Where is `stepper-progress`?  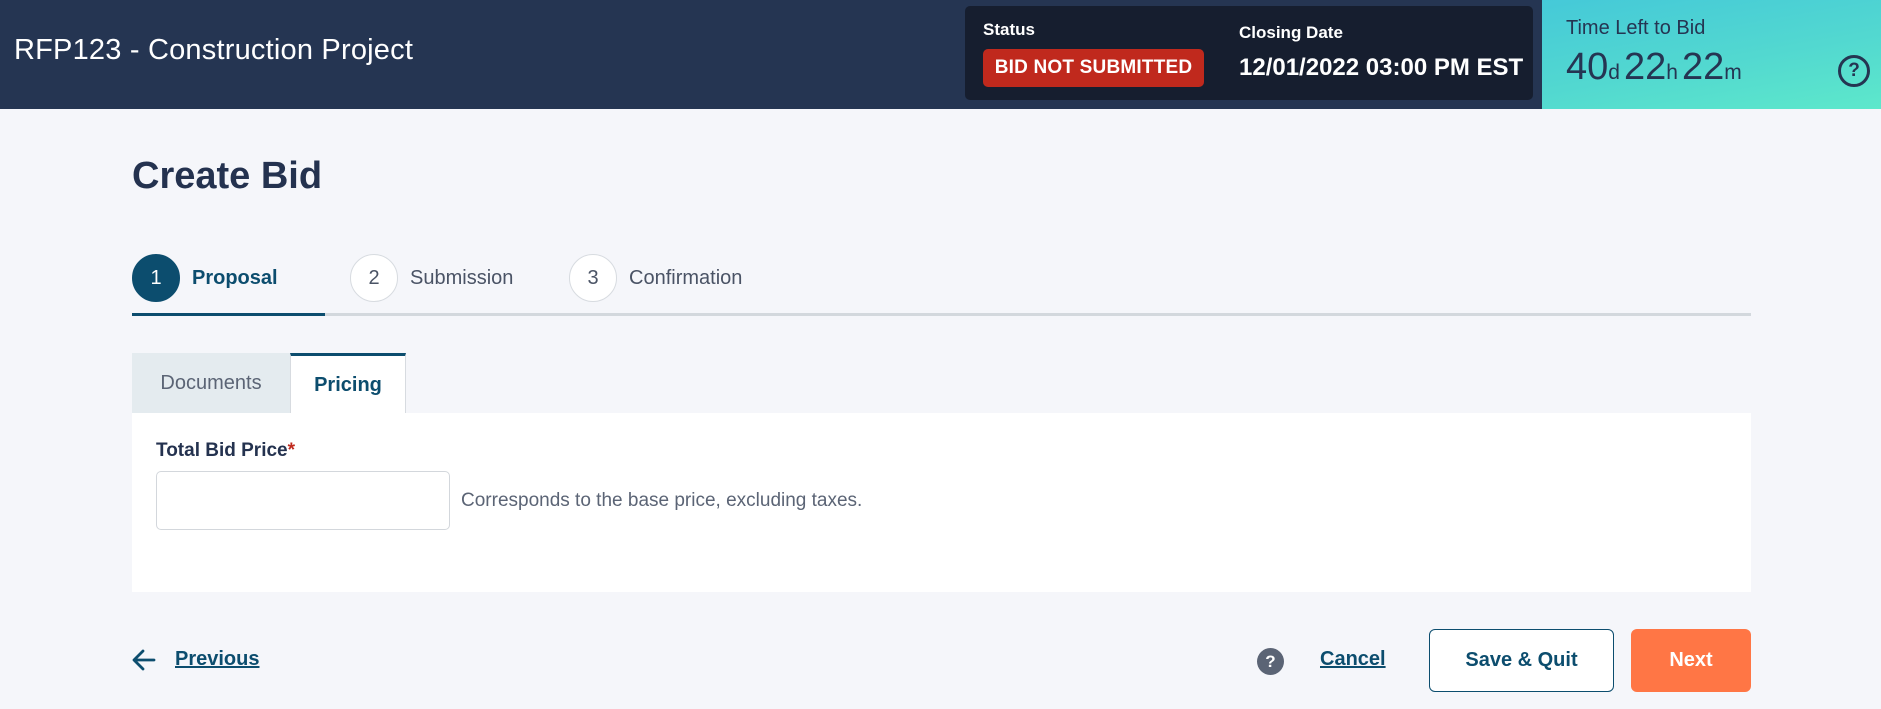
stepper-progress is located at coordinates (228, 314).